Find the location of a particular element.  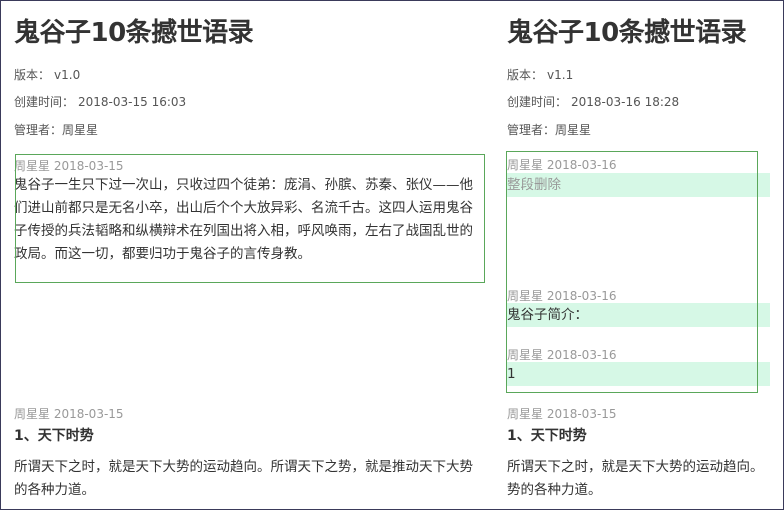

created-value: 2018-03-15 16:03 is located at coordinates (132, 102).